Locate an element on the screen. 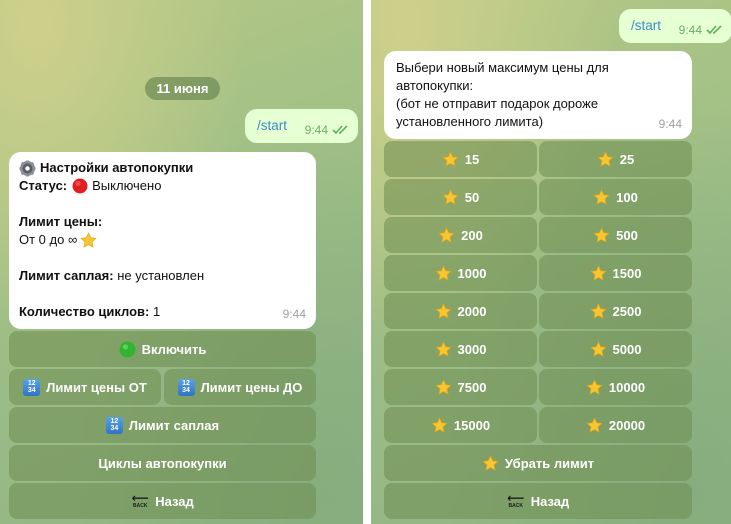  date-label: 11 июня is located at coordinates (182, 88).